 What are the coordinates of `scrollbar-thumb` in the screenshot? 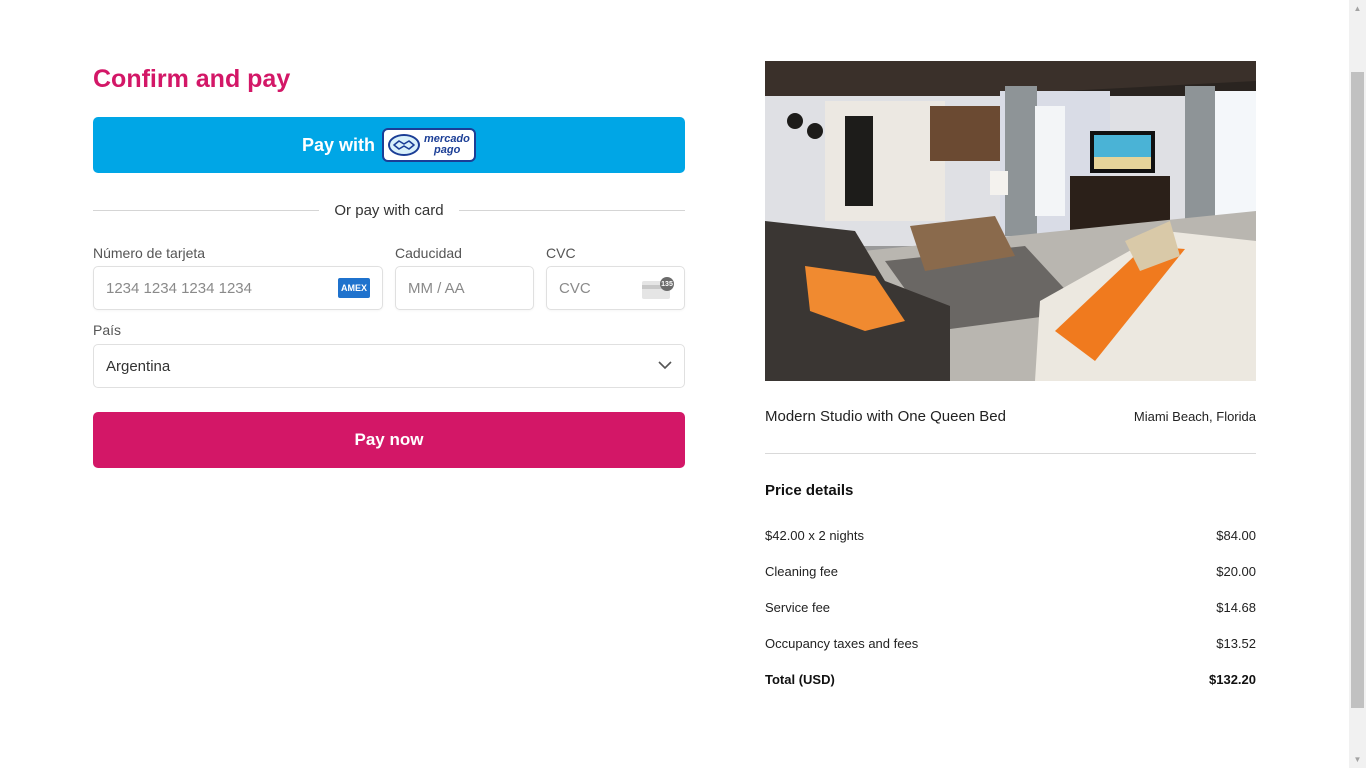 It's located at (1357, 390).